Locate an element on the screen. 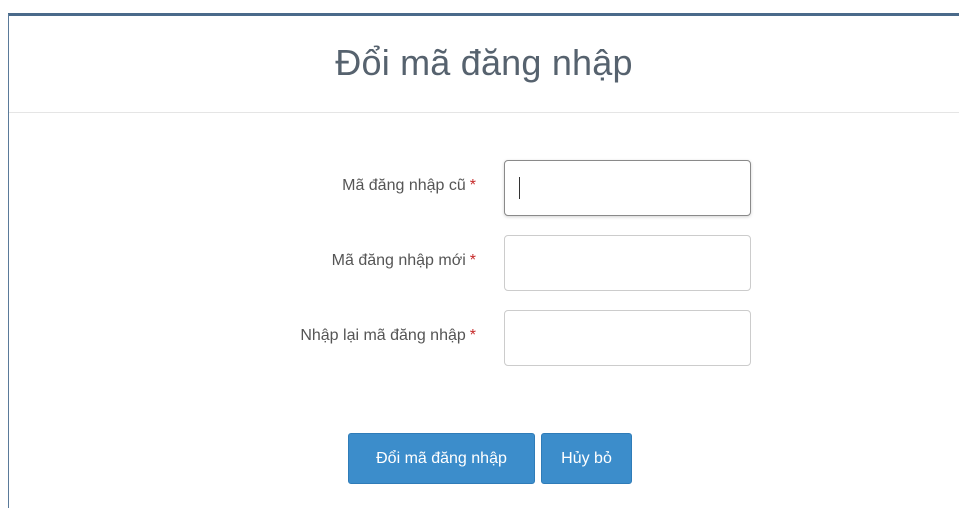 Image resolution: width=959 pixels, height=508 pixels. old-code-input is located at coordinates (627, 188).